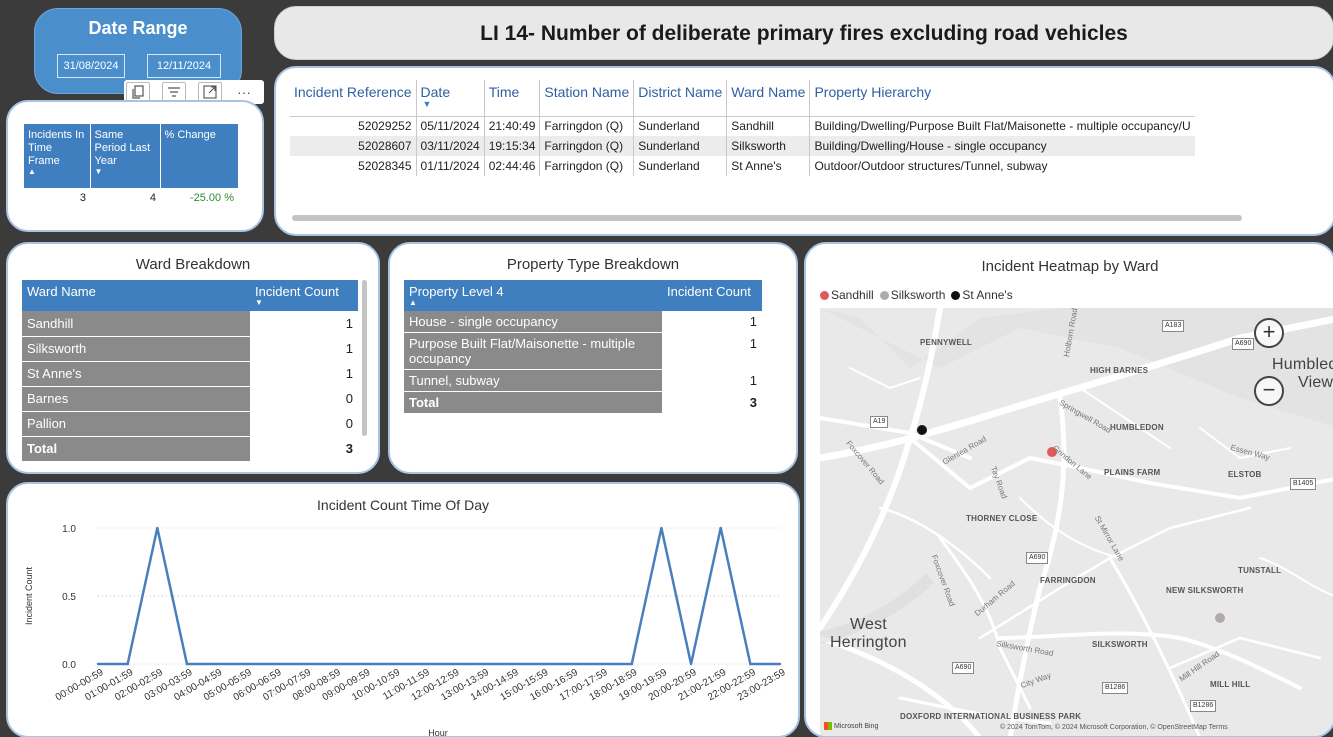 This screenshot has height=737, width=1333. I want to click on table-cell: 52029252, so click(353, 126).